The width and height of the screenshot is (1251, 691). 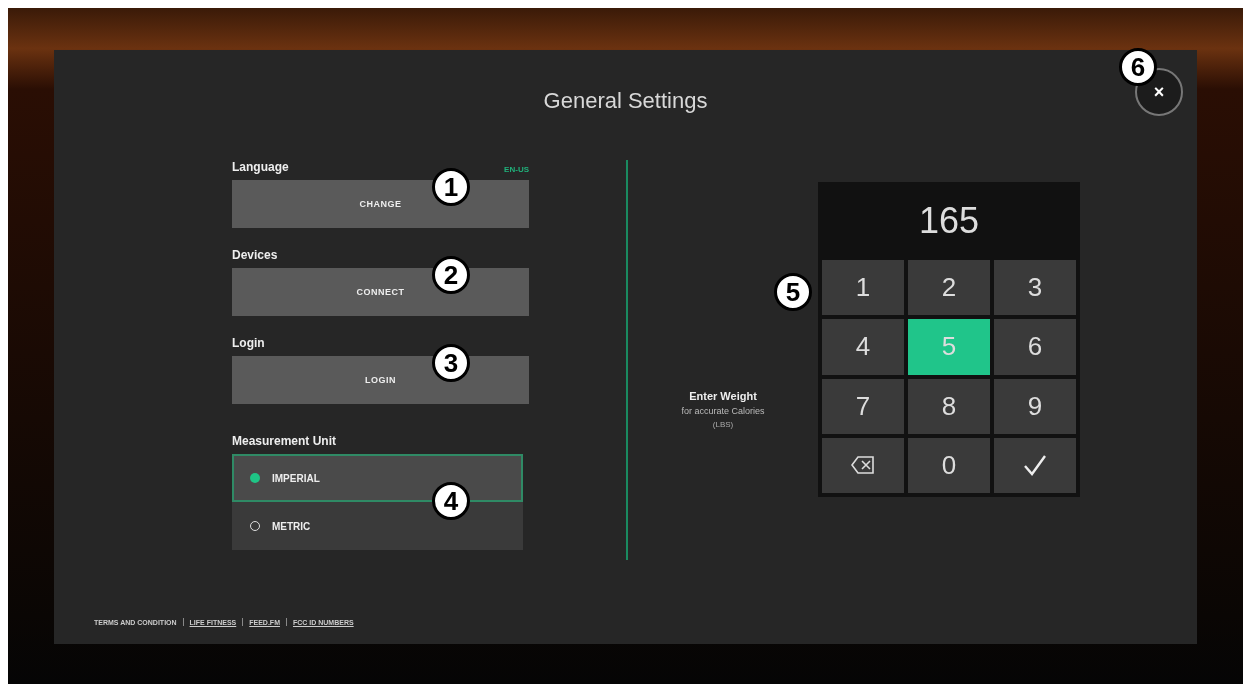 What do you see at coordinates (723, 424) in the screenshot?
I see `weight-unit: (LBS)` at bounding box center [723, 424].